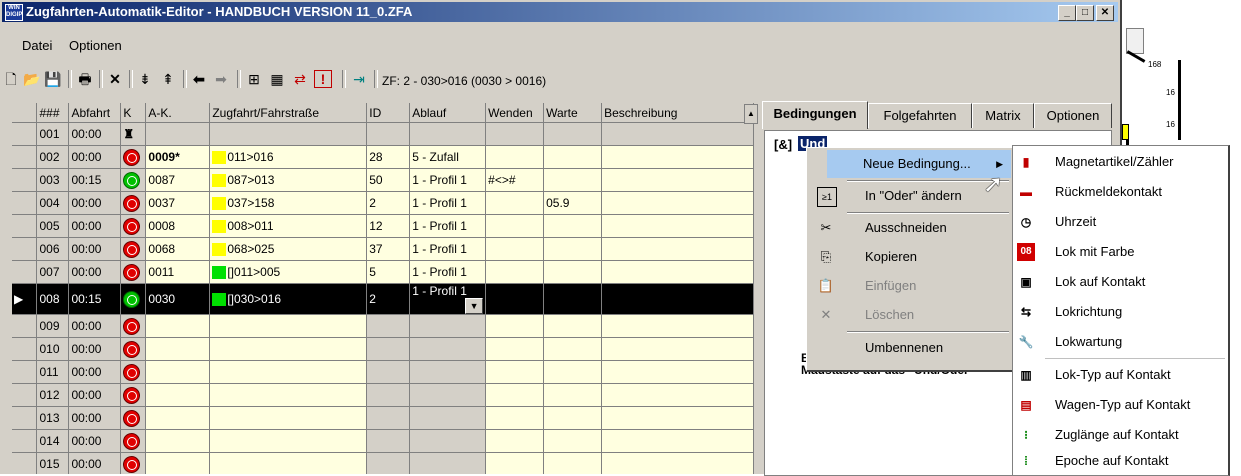 The width and height of the screenshot is (1241, 476). What do you see at coordinates (115, 79) in the screenshot?
I see `delete-icon: ✕` at bounding box center [115, 79].